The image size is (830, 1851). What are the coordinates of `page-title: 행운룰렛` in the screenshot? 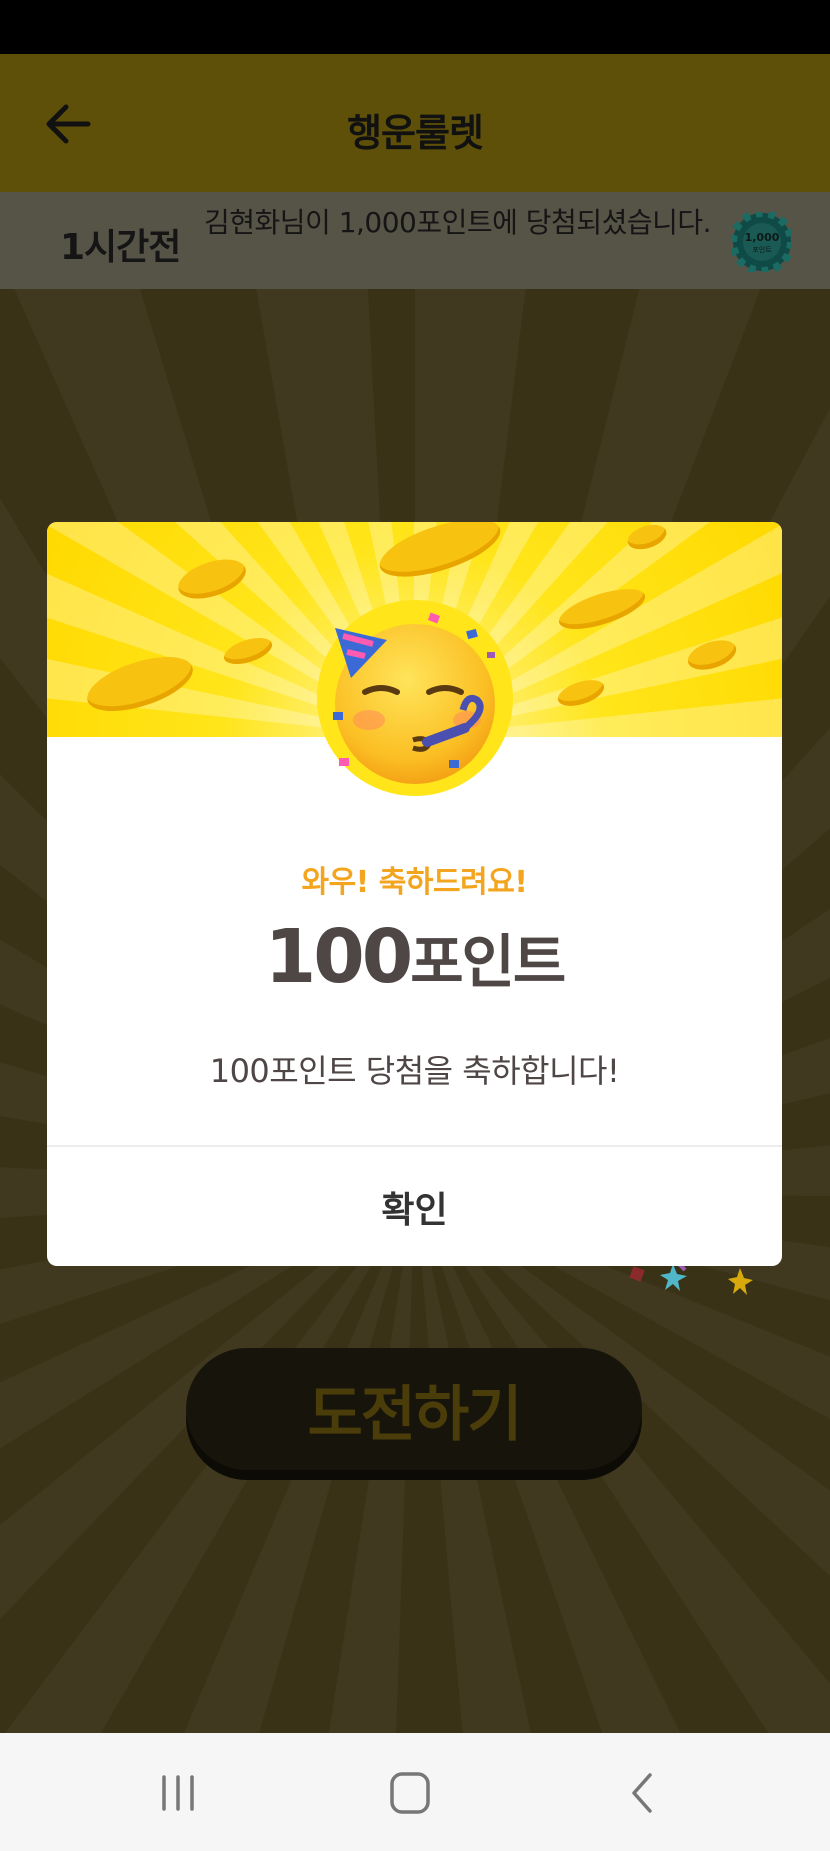 It's located at (415, 133).